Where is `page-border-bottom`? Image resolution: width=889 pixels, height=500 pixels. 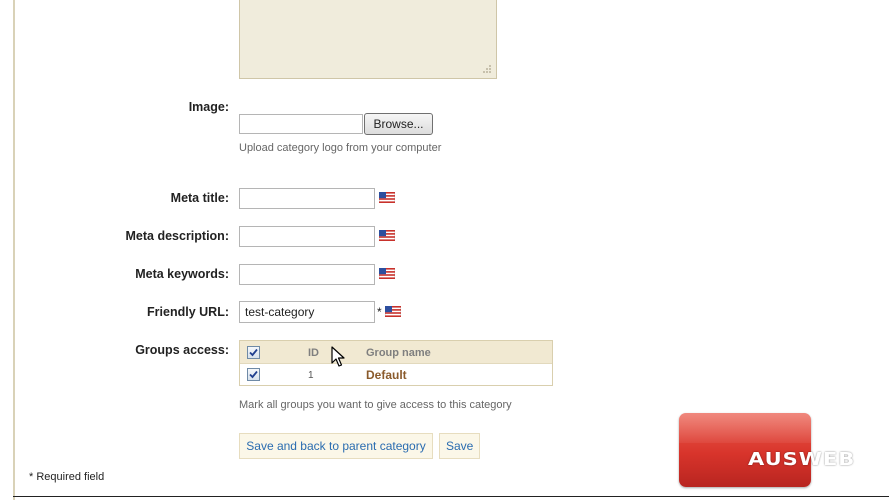
page-border-bottom is located at coordinates (451, 496).